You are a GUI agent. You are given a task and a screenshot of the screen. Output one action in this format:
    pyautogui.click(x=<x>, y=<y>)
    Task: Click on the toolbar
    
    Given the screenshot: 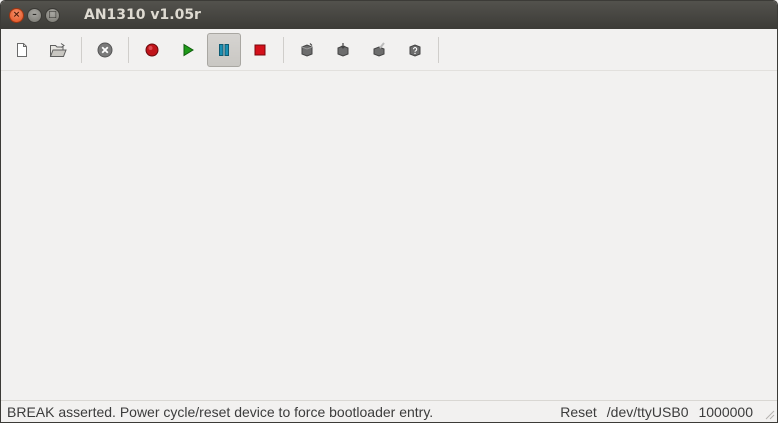 What is the action you would take?
    pyautogui.click(x=389, y=50)
    